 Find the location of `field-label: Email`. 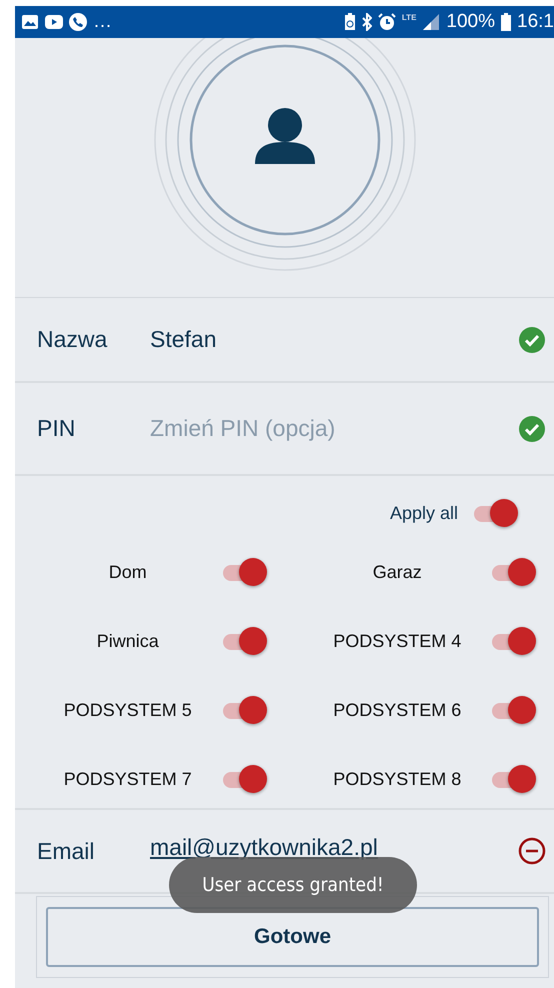

field-label: Email is located at coordinates (66, 851).